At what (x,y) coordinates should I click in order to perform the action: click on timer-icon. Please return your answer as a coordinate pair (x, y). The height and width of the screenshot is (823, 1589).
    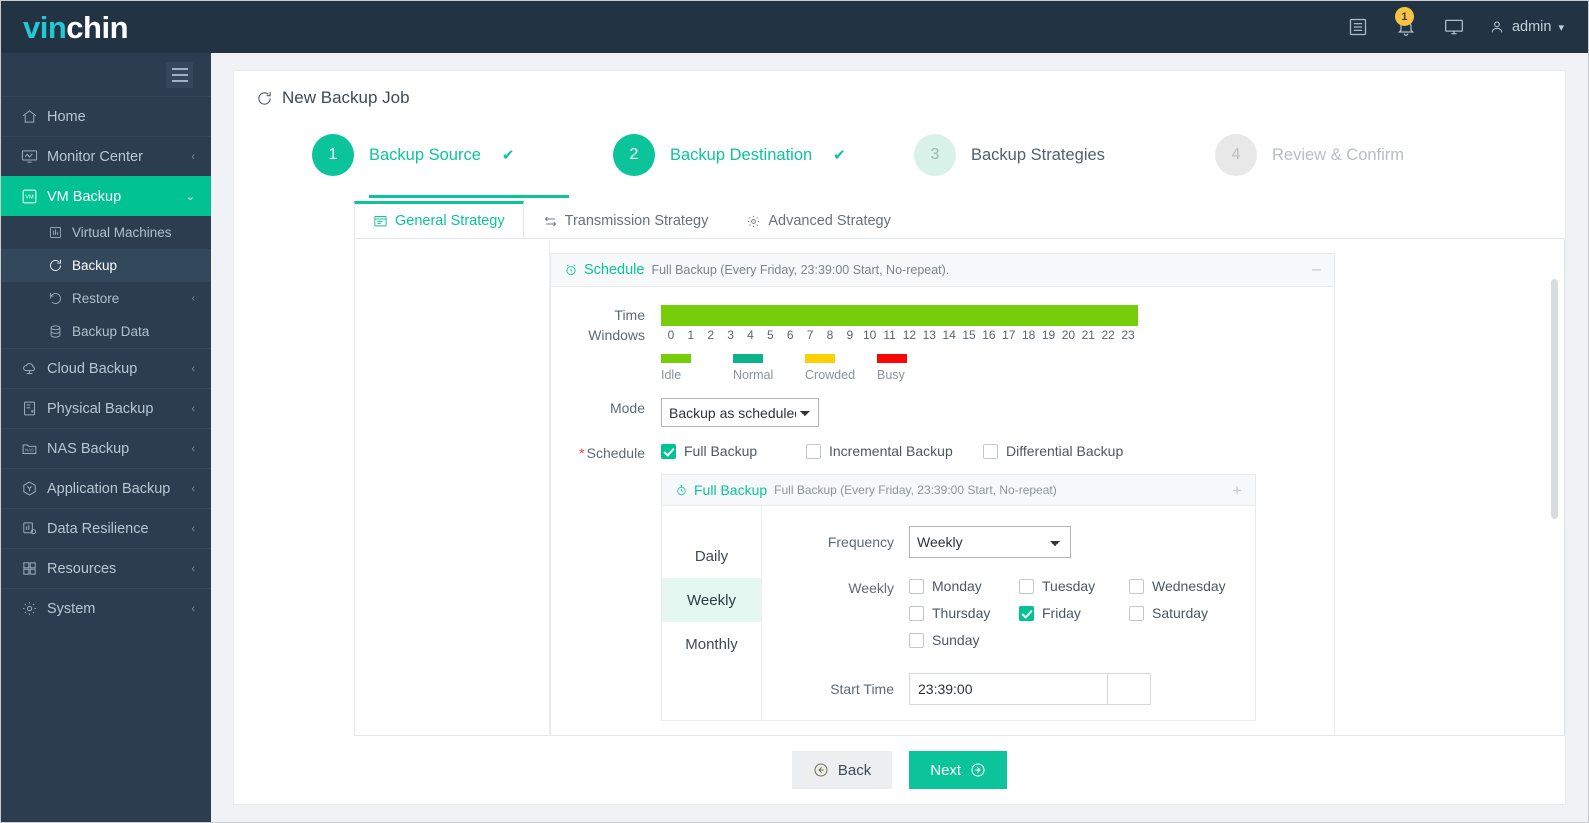
    Looking at the image, I should click on (681, 489).